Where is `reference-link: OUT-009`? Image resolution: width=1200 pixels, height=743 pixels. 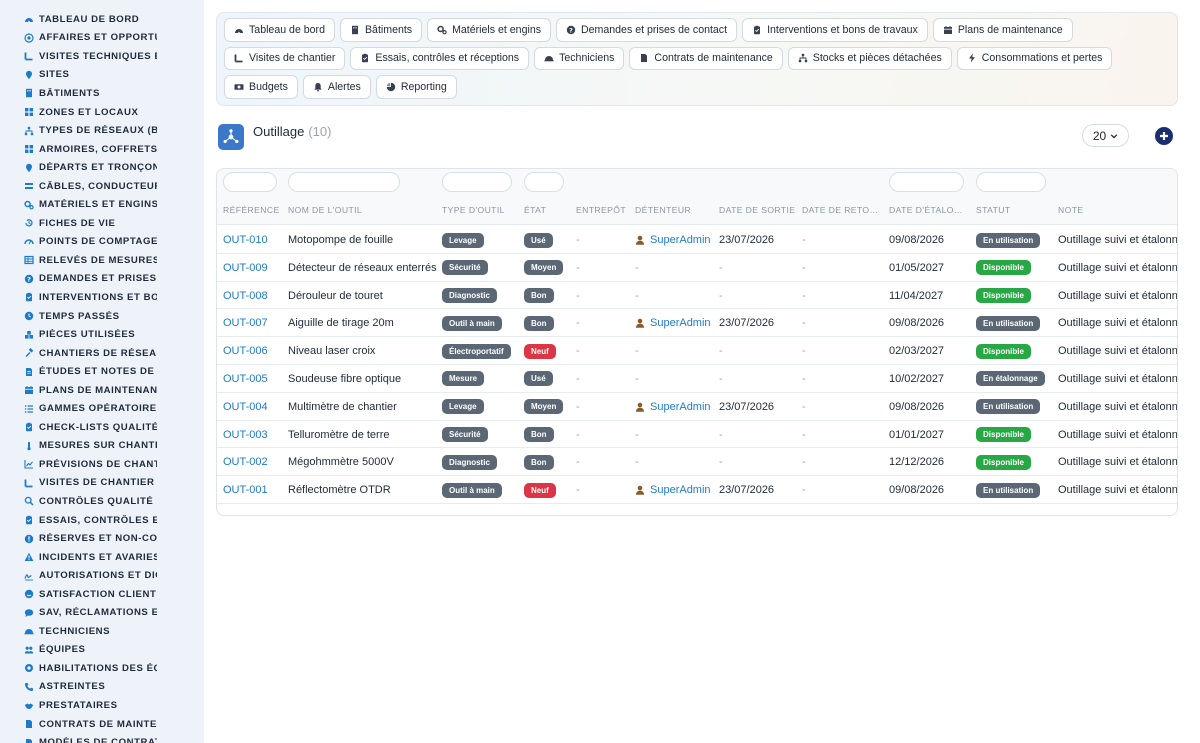
reference-link: OUT-009 is located at coordinates (245, 268).